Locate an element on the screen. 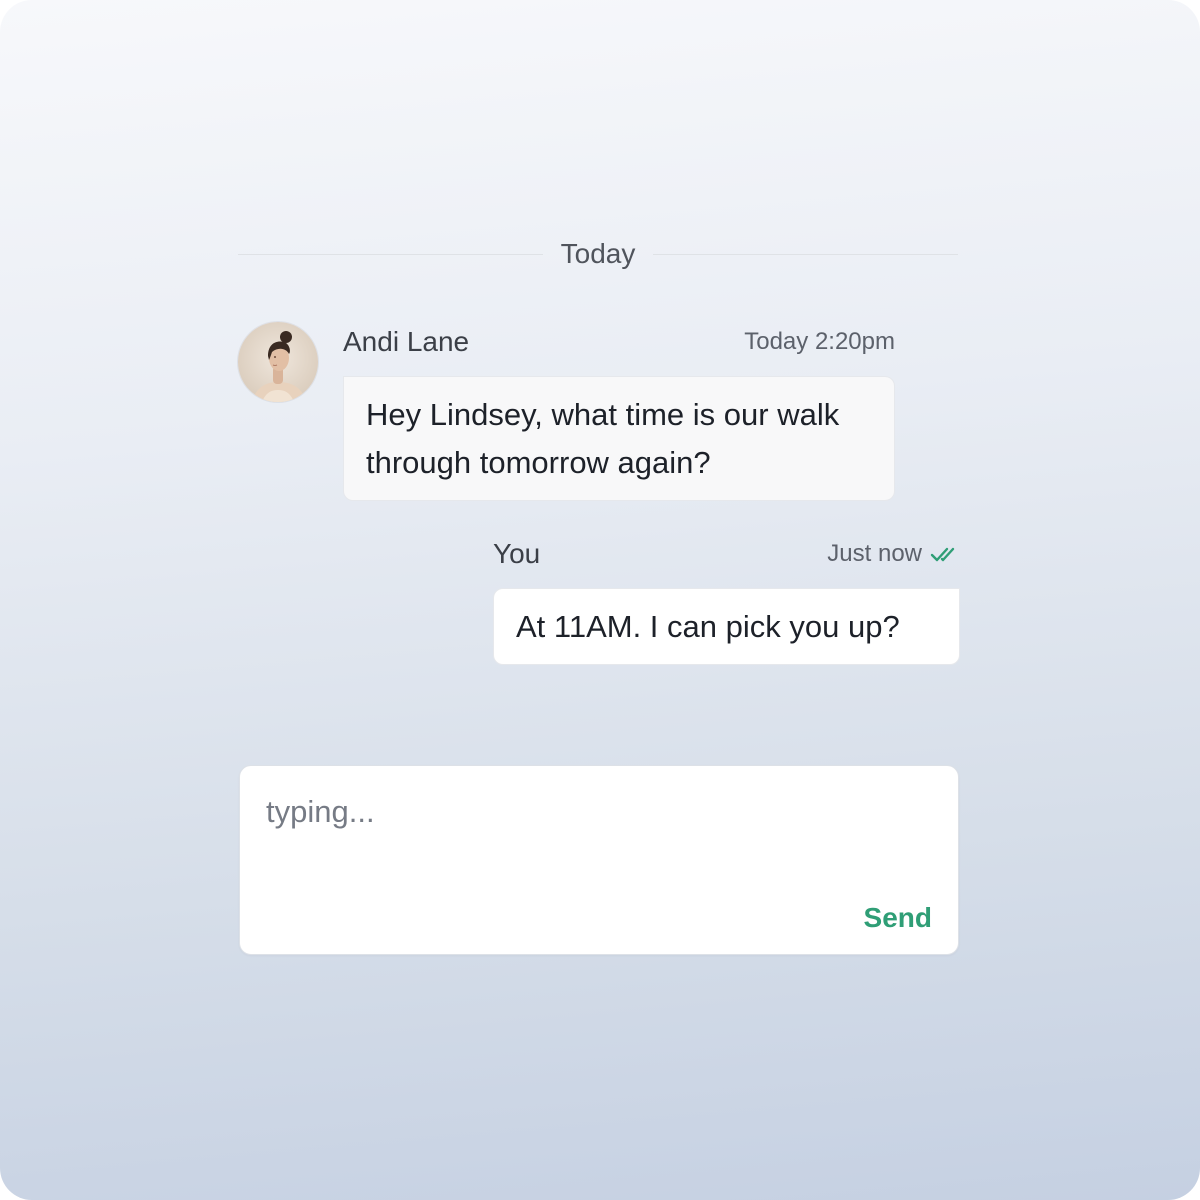 This screenshot has width=1200, height=1200. message-text: At 11AM. I can pick you up? is located at coordinates (708, 626).